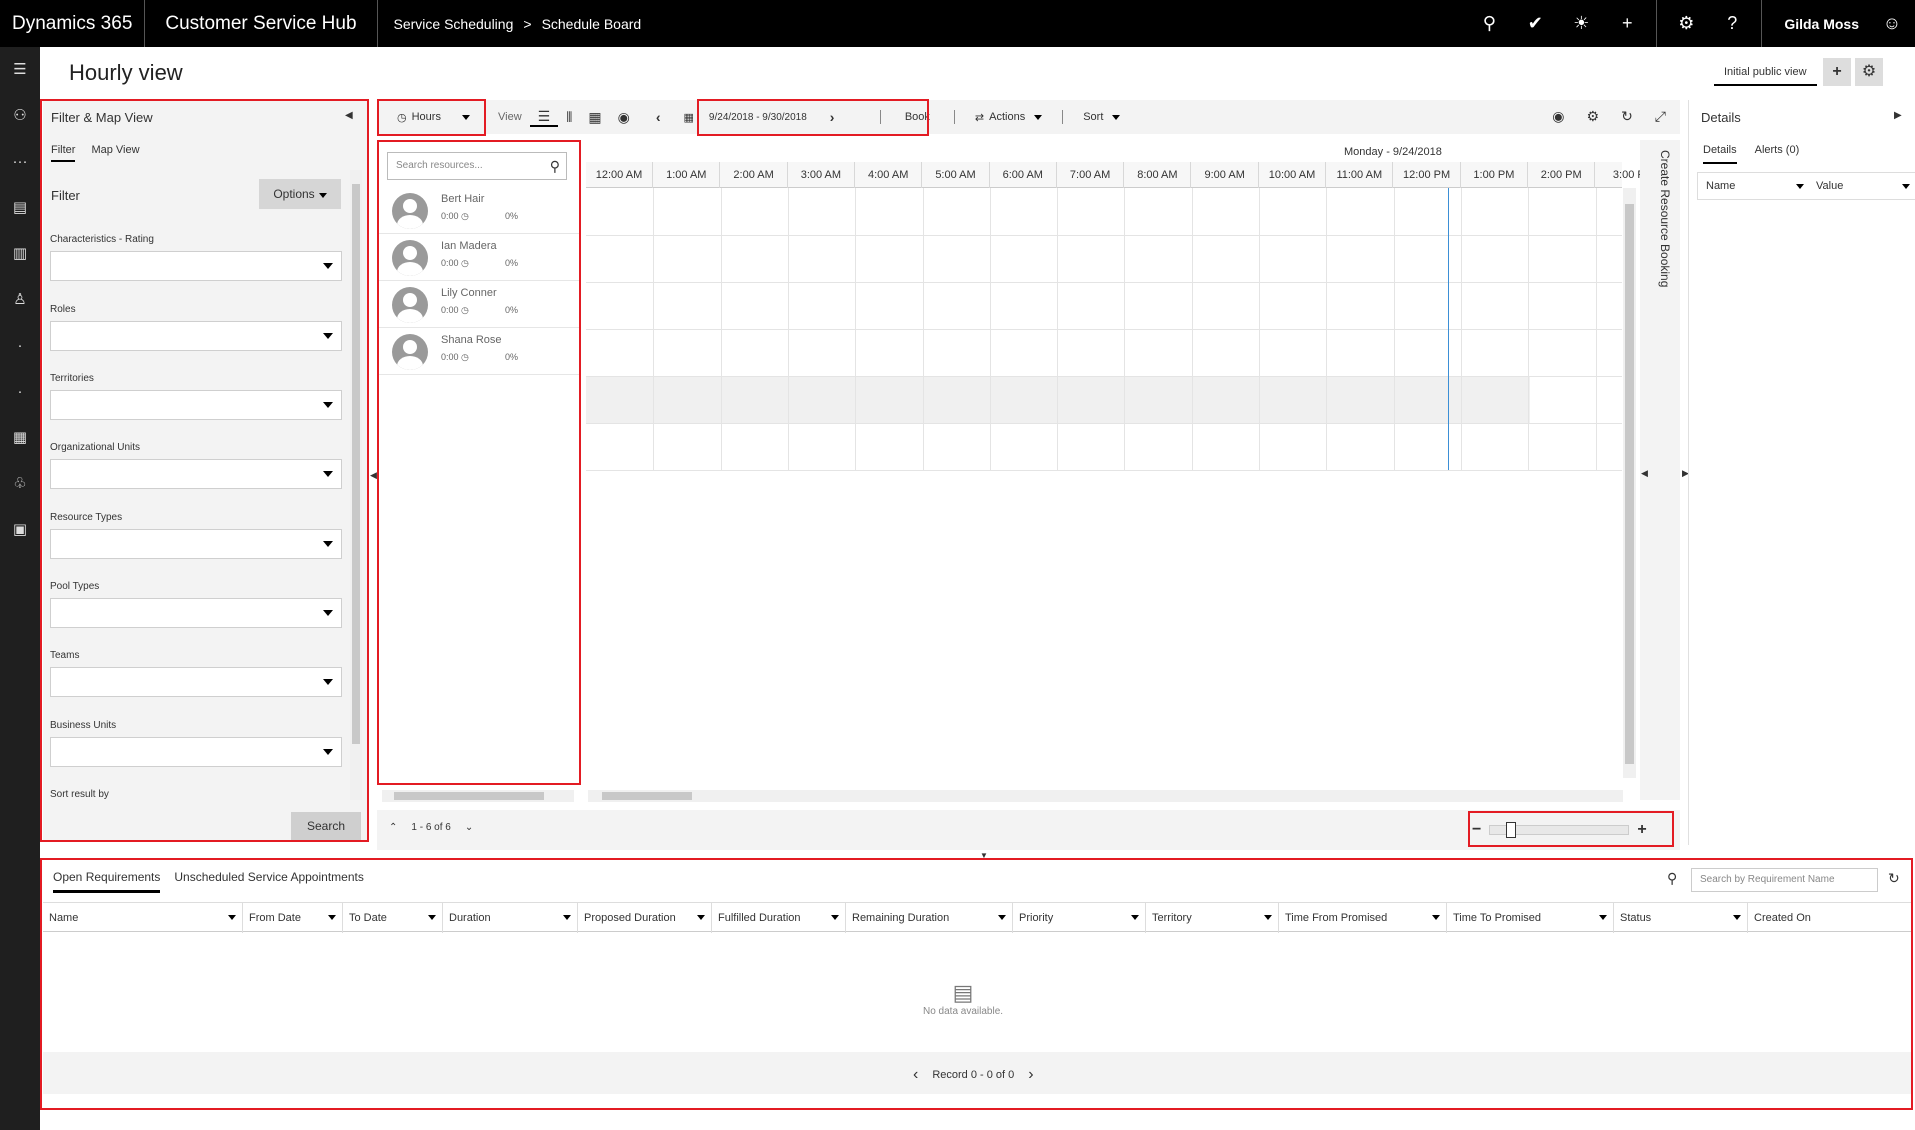 The height and width of the screenshot is (1130, 1915). I want to click on eye-icon: ◉, so click(1558, 116).